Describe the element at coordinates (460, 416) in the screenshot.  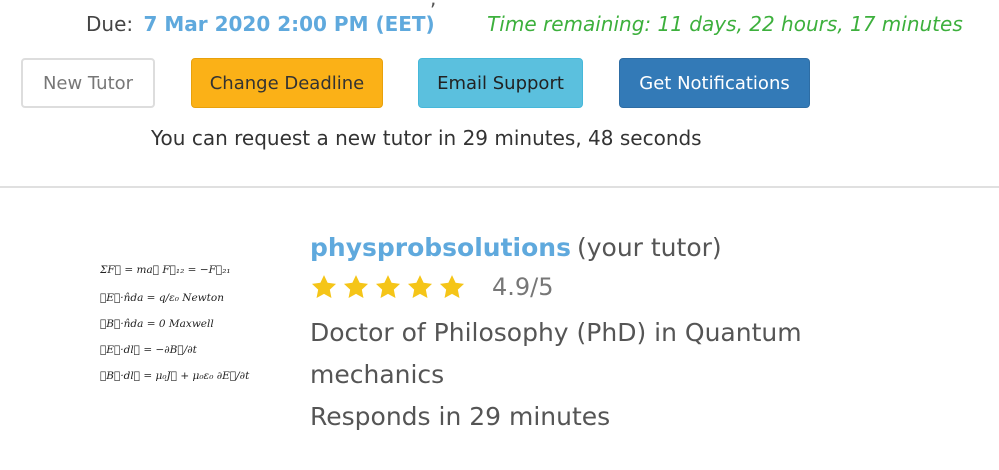
I see `response-time: Responds in 29 minutes` at that location.